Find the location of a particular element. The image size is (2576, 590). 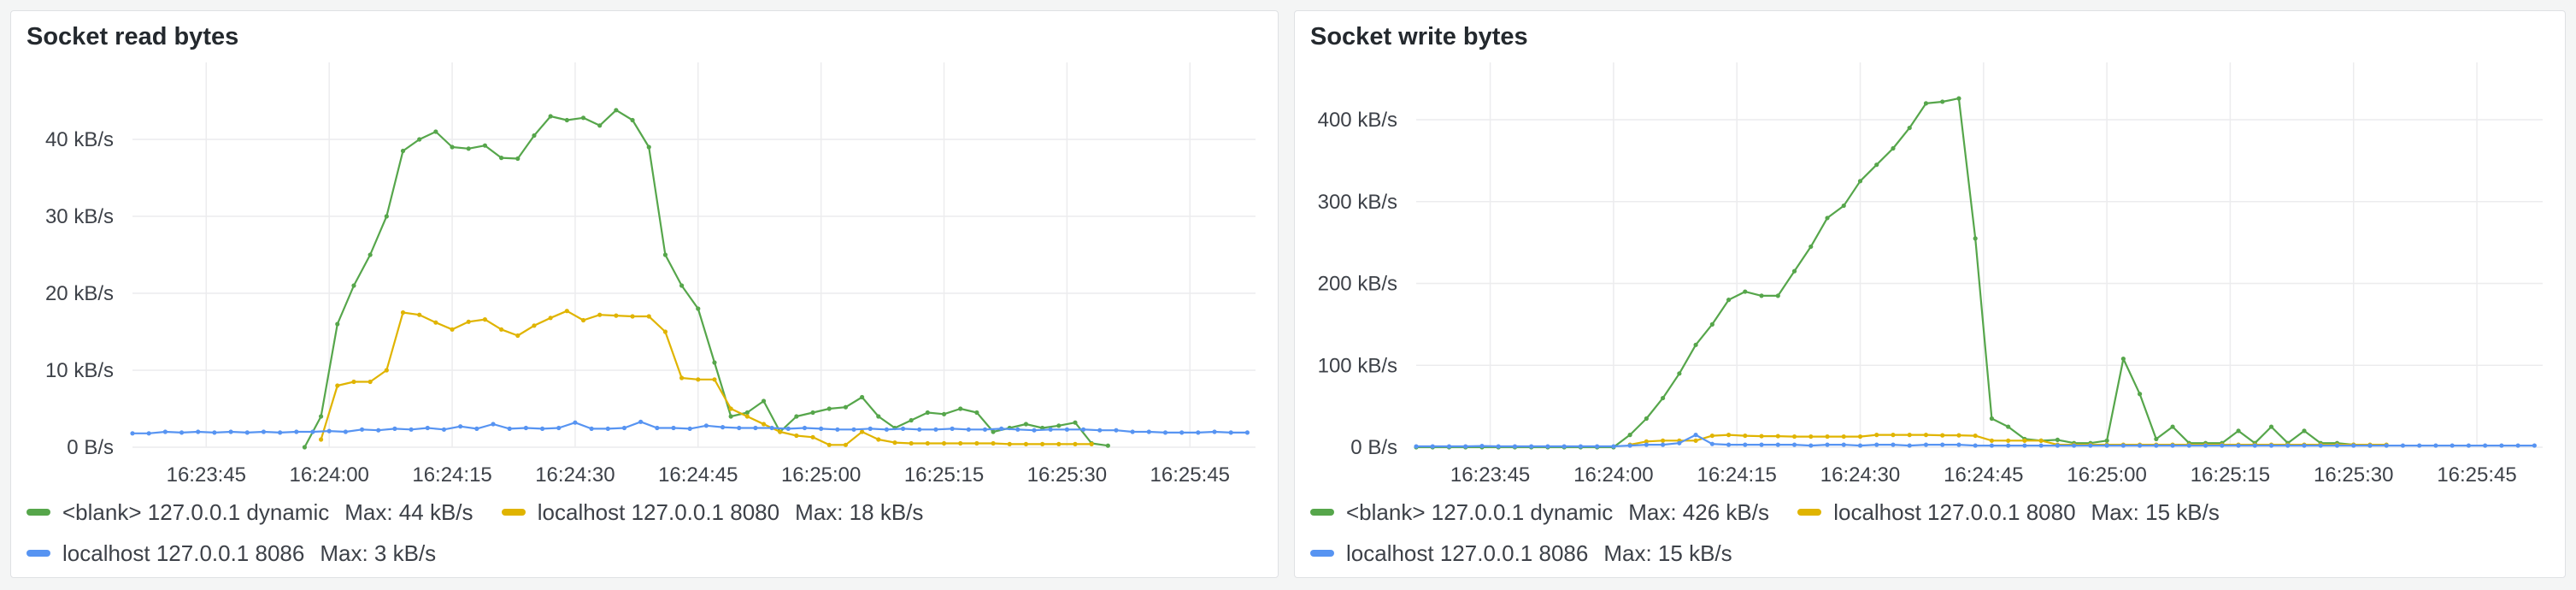

legend-item-localhost-8080: localhost 127.0.0.1 8080 Max: 18 kB/s is located at coordinates (712, 512).